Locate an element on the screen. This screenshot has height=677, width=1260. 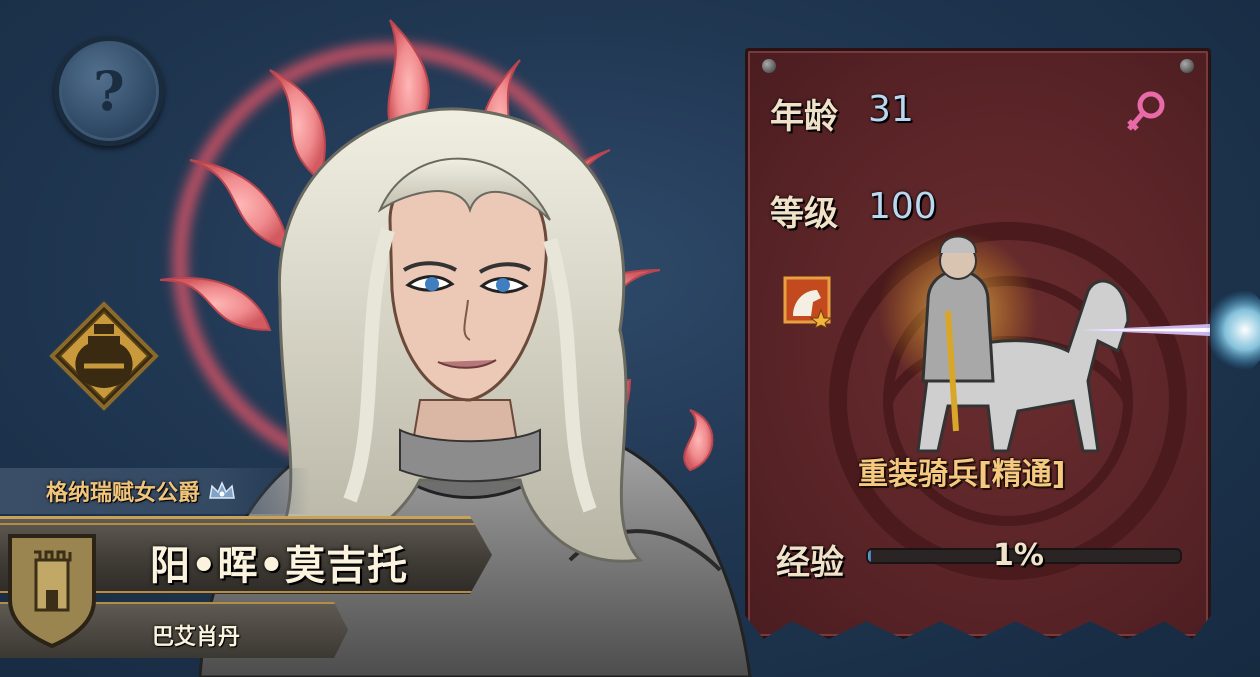
age-label: 年龄 is located at coordinates (804, 117).